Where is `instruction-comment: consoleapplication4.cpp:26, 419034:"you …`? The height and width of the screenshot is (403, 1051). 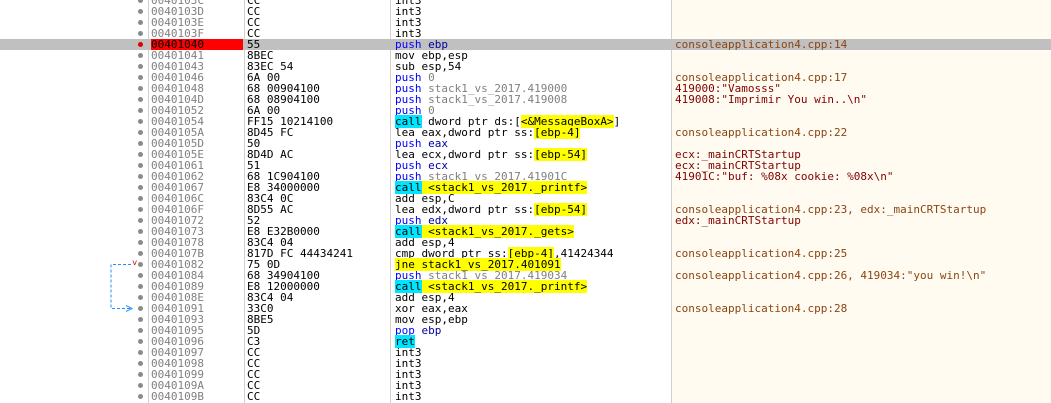 instruction-comment: consoleapplication4.cpp:26, 419034:"you … is located at coordinates (830, 275).